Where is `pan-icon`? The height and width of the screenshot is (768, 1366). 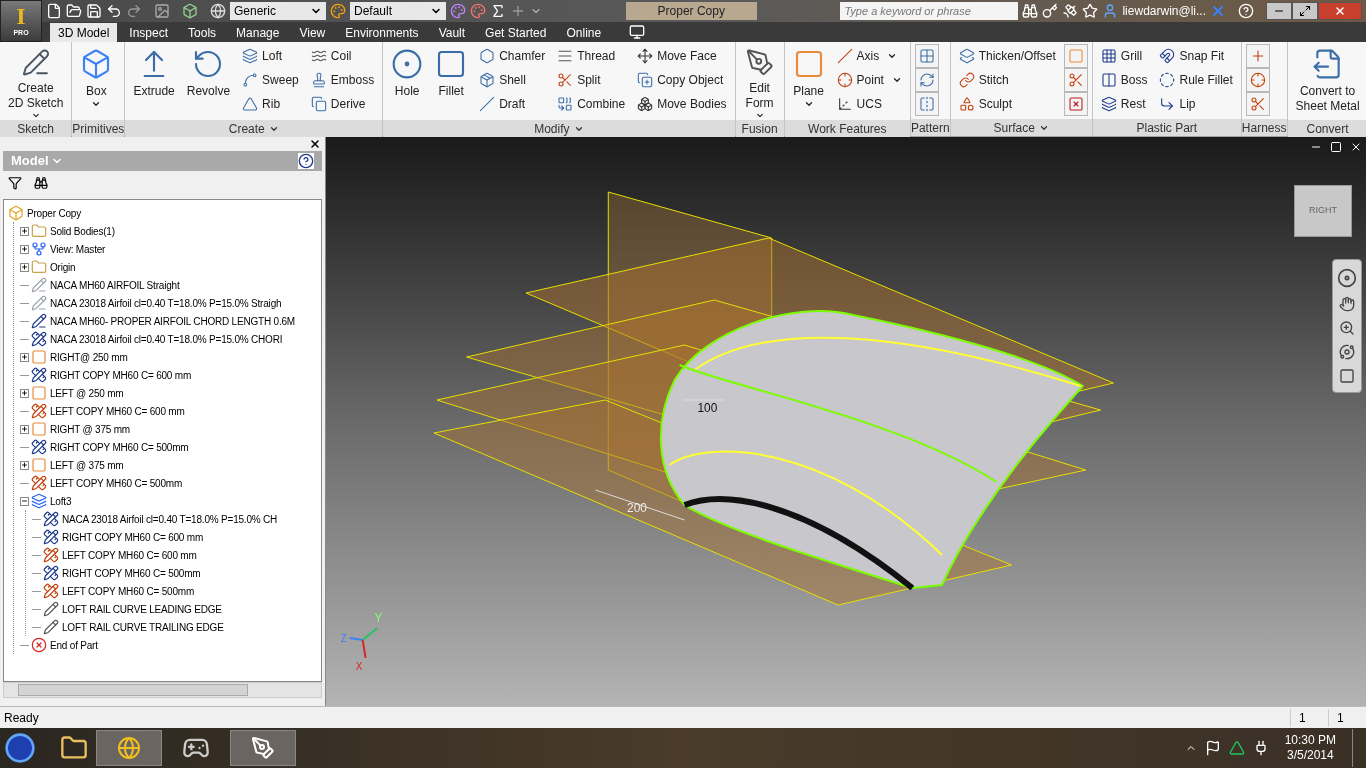 pan-icon is located at coordinates (1347, 304).